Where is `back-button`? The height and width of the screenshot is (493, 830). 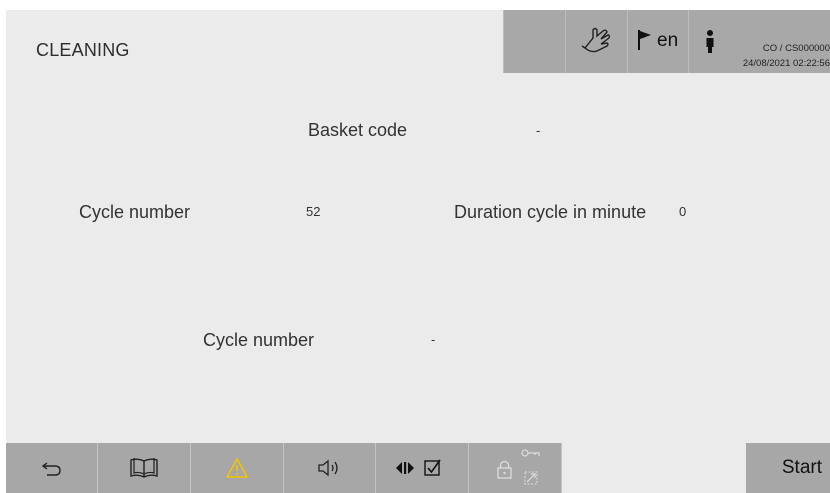
back-button is located at coordinates (52, 468).